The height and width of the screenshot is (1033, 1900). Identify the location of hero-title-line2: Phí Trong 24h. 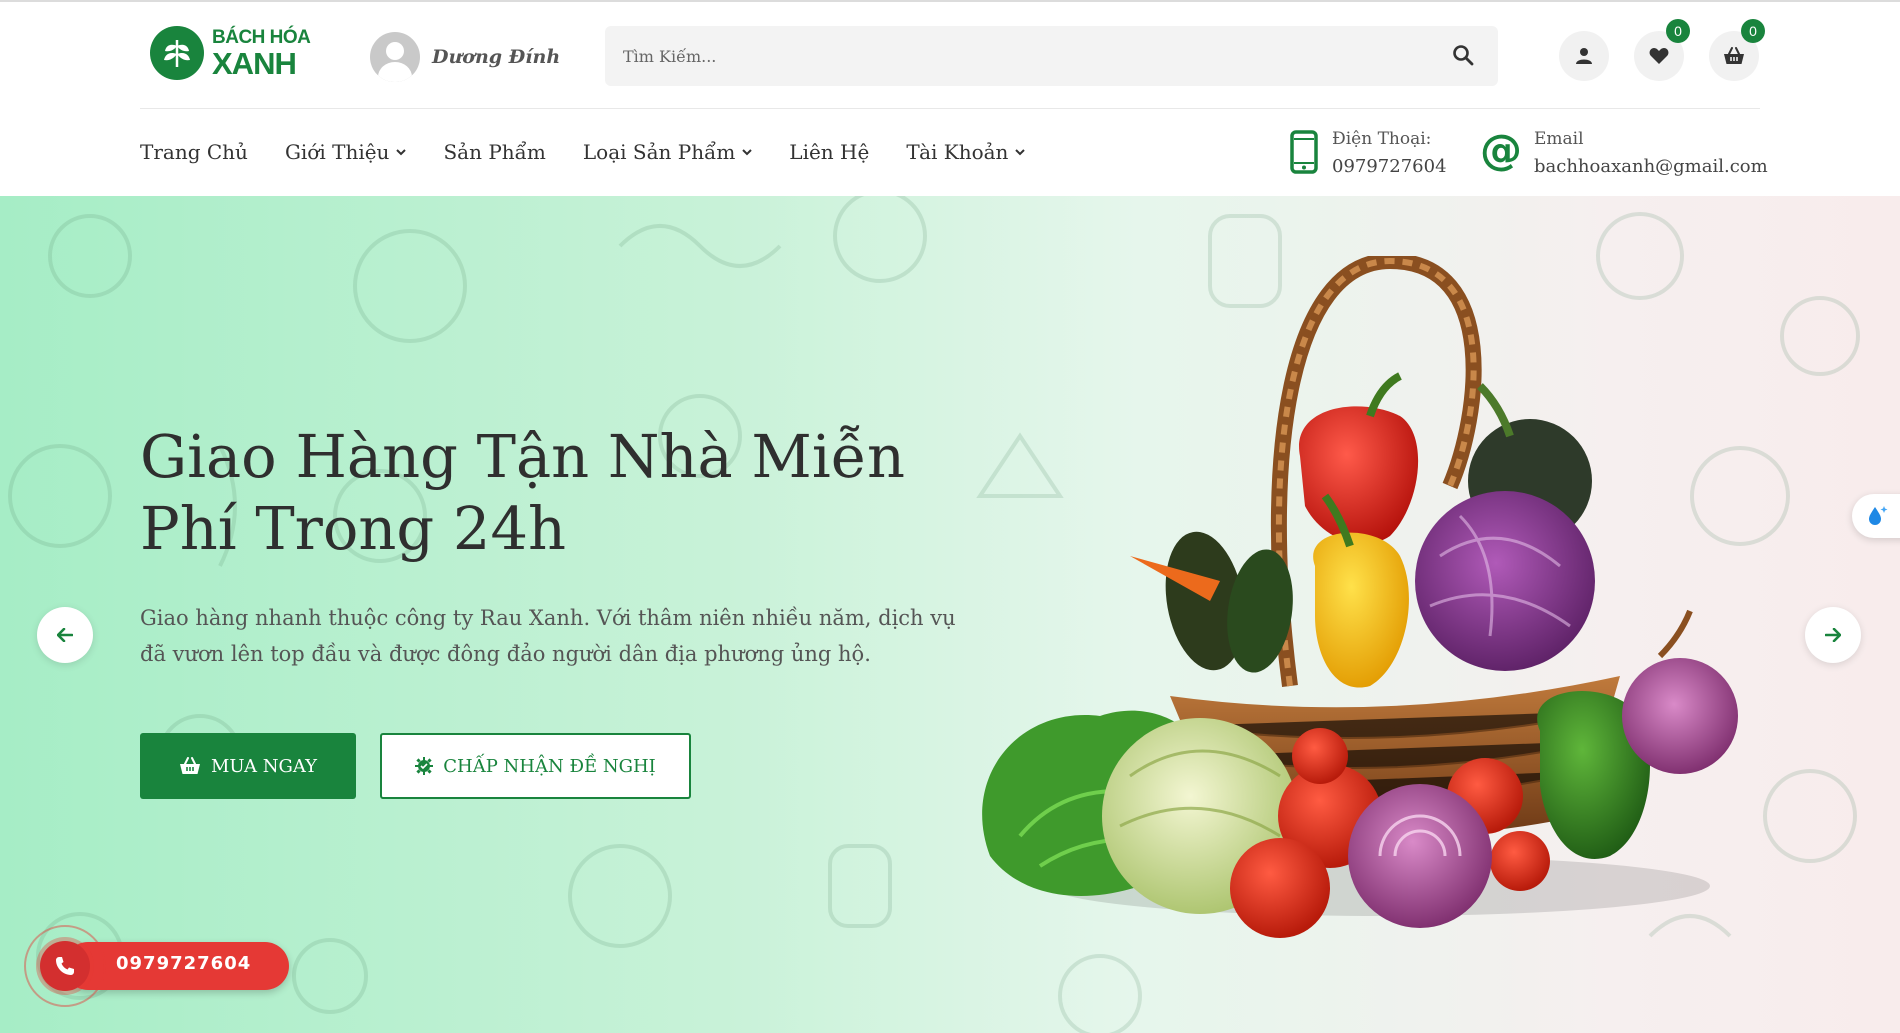
(353, 528).